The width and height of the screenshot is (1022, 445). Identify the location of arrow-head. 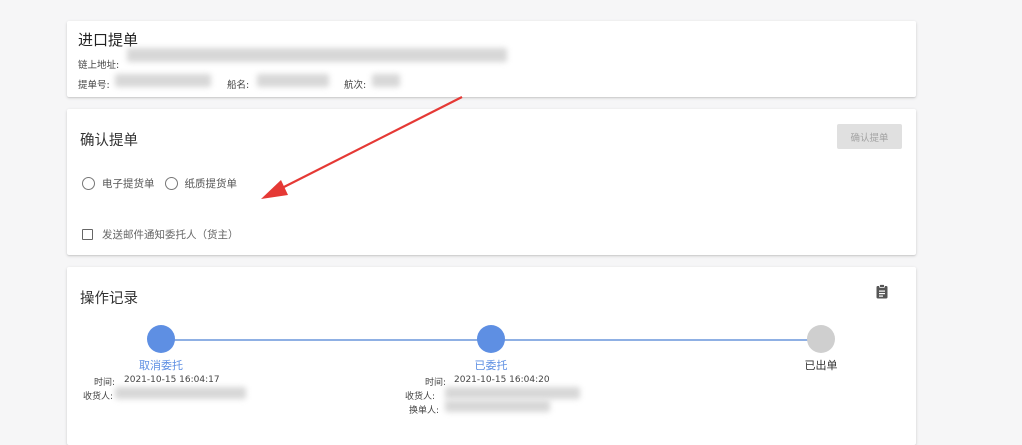
(274, 189).